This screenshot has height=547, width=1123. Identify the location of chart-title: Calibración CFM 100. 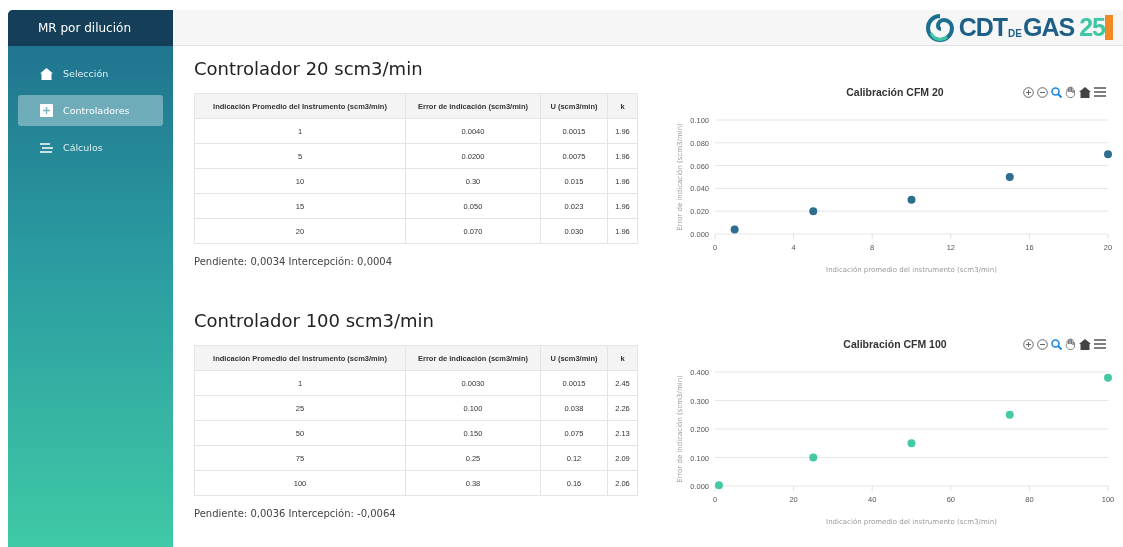
(895, 344).